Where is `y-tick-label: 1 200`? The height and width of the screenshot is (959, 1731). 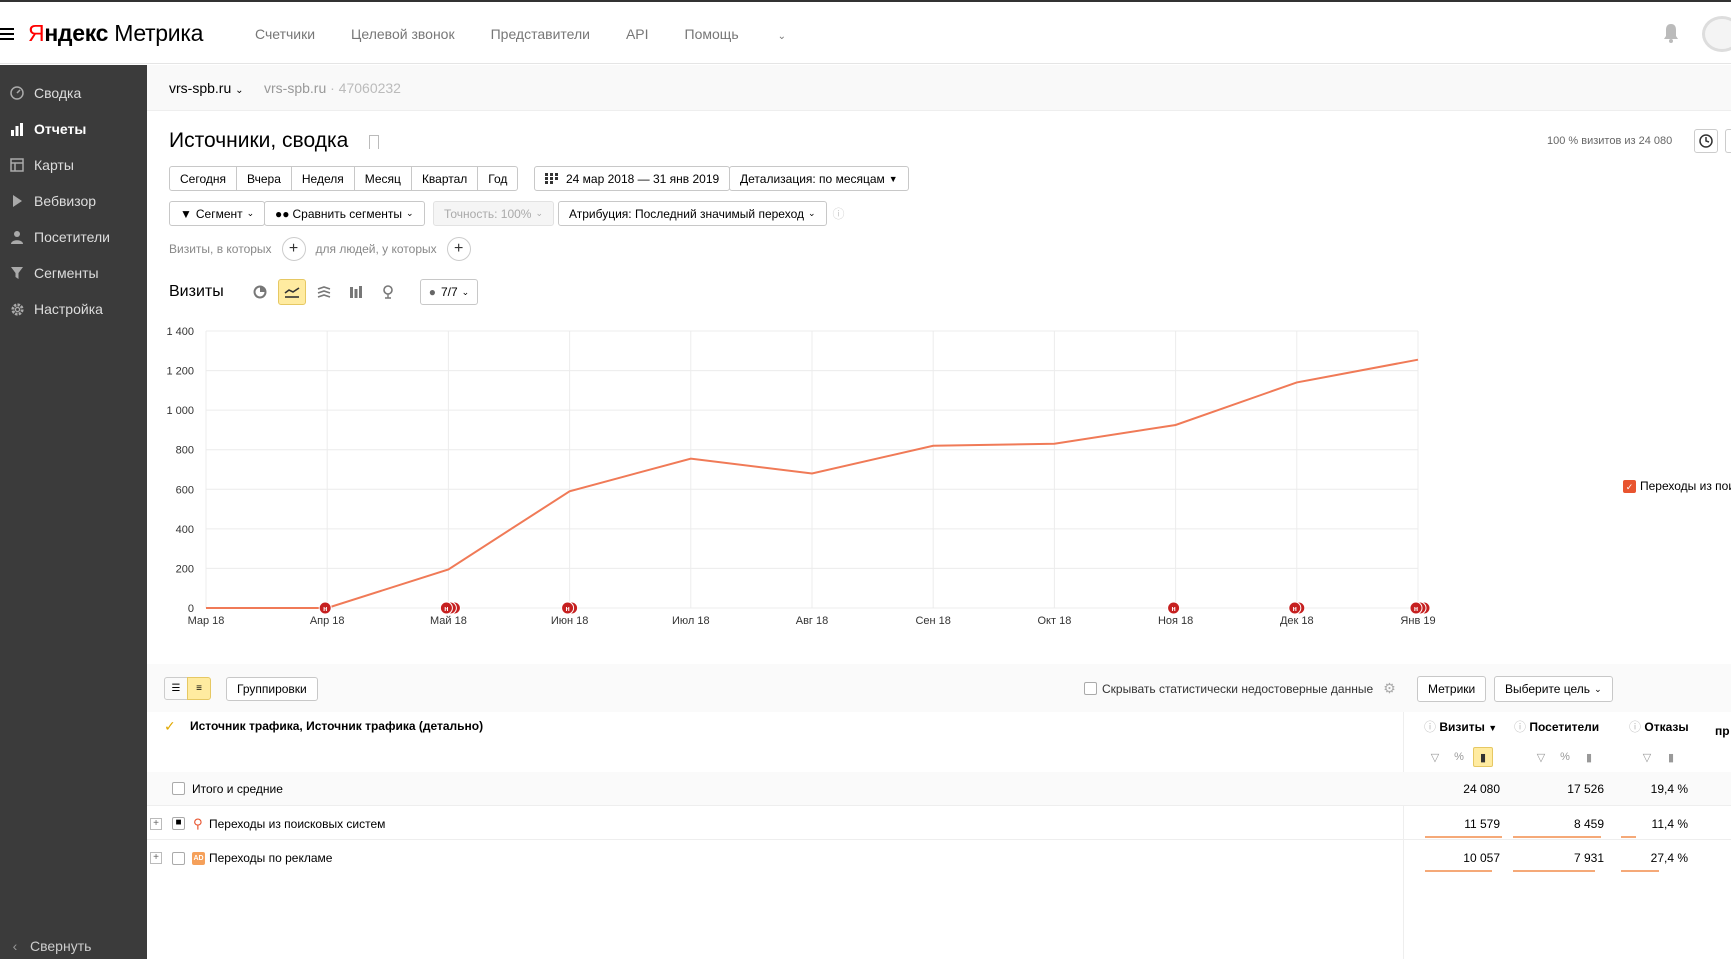 y-tick-label: 1 200 is located at coordinates (180, 372).